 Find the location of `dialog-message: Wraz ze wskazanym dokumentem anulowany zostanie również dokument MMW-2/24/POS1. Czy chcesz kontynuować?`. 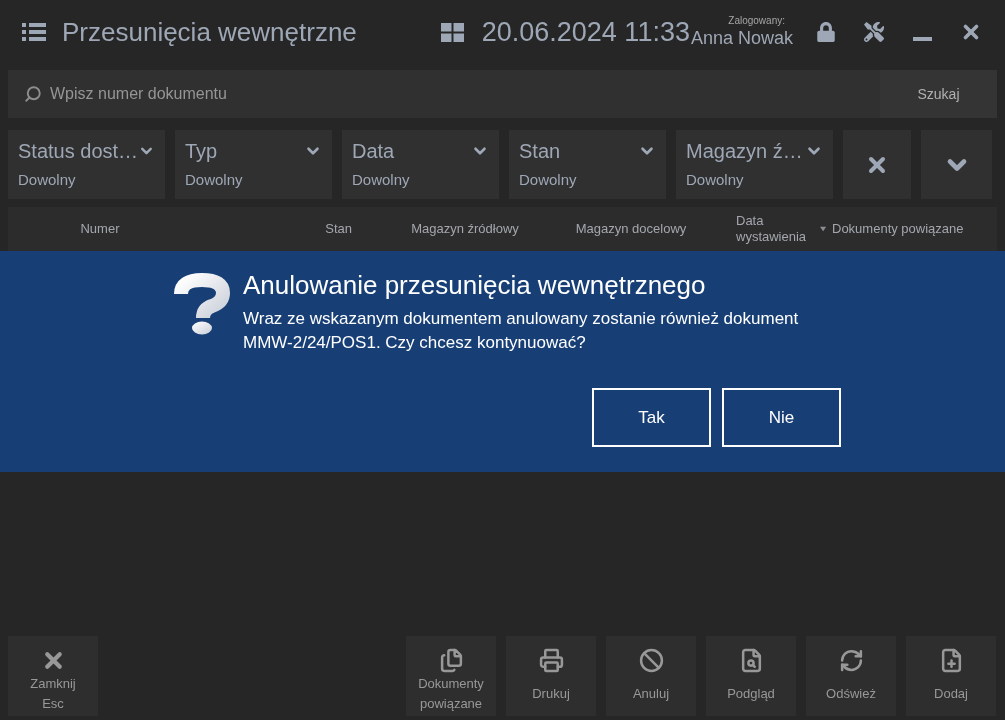

dialog-message: Wraz ze wskazanym dokumentem anulowany zostanie również dokument MMW-2/24/POS1. Czy chcesz kontynuować? is located at coordinates (521, 331).